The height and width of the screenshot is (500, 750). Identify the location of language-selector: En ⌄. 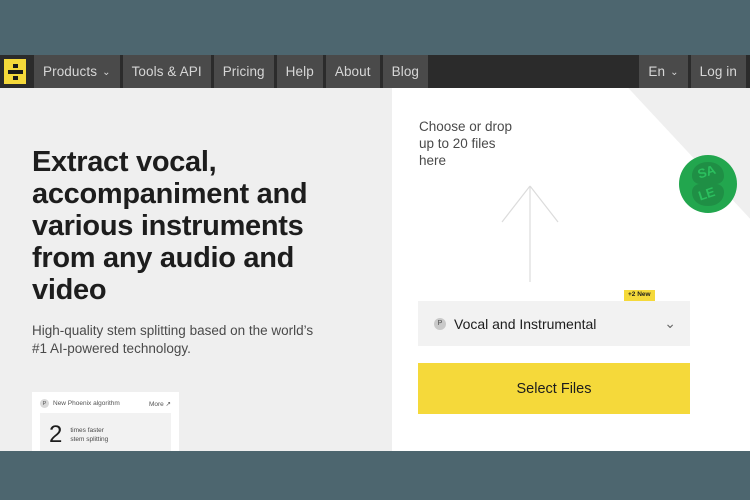
(663, 71).